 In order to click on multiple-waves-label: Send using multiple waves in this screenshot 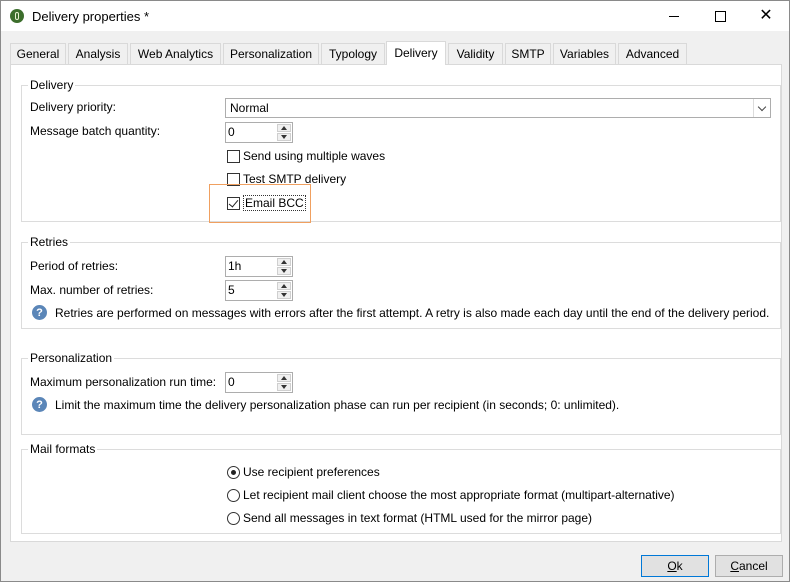, I will do `click(314, 156)`.